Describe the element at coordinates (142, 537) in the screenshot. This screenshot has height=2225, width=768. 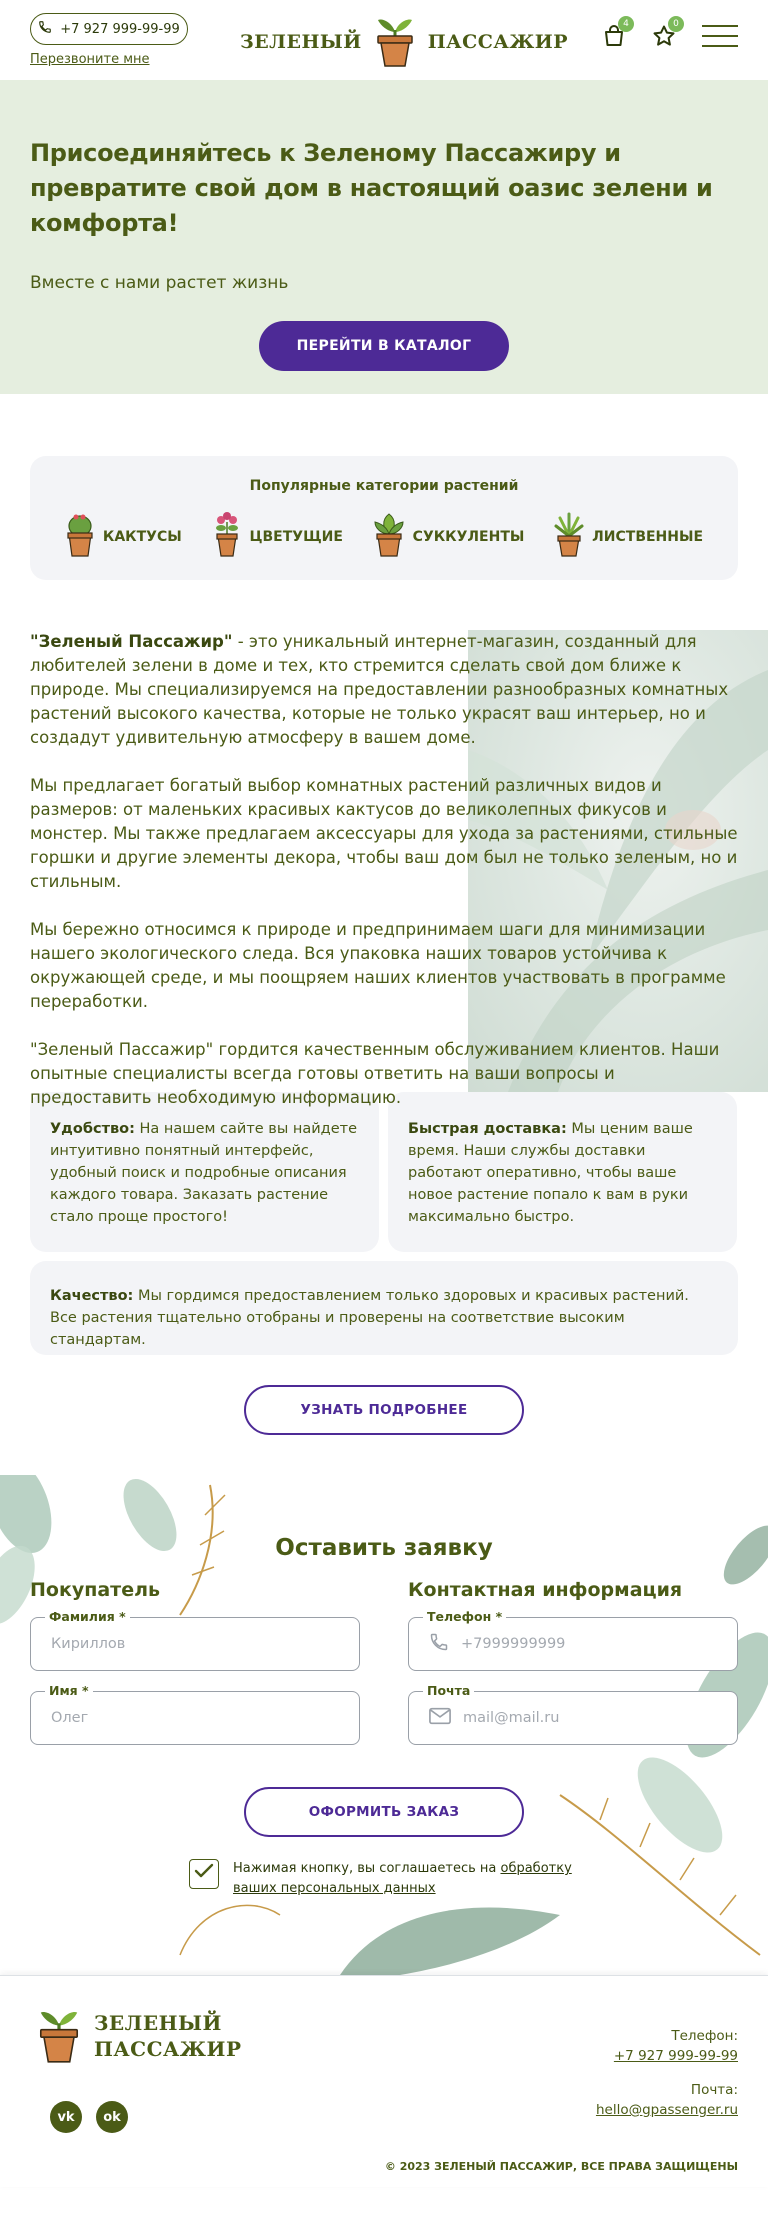
I see `category-label: КАКТУСЫ` at that location.